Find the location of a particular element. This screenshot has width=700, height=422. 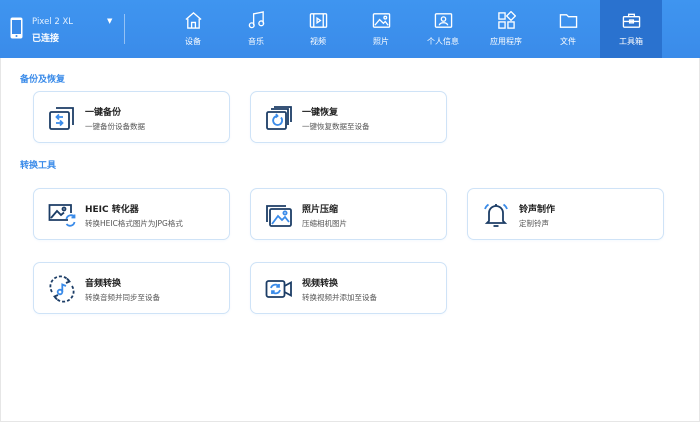

tab-apps: 应用程序 is located at coordinates (506, 29).